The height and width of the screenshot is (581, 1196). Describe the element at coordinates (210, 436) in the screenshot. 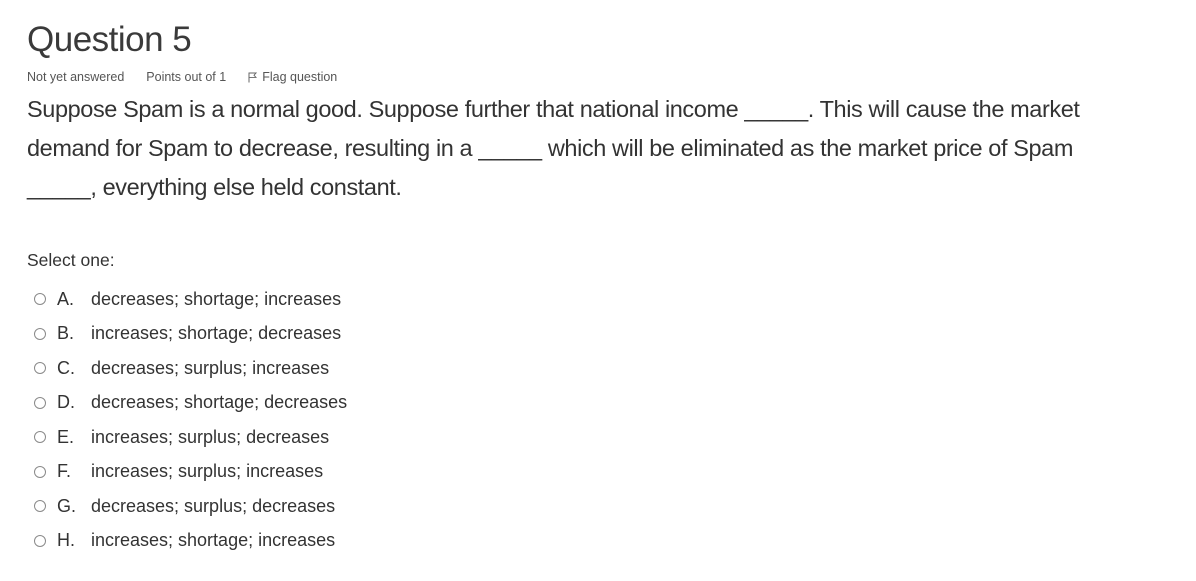

I see `option-text: increases; surplus; decreases` at that location.